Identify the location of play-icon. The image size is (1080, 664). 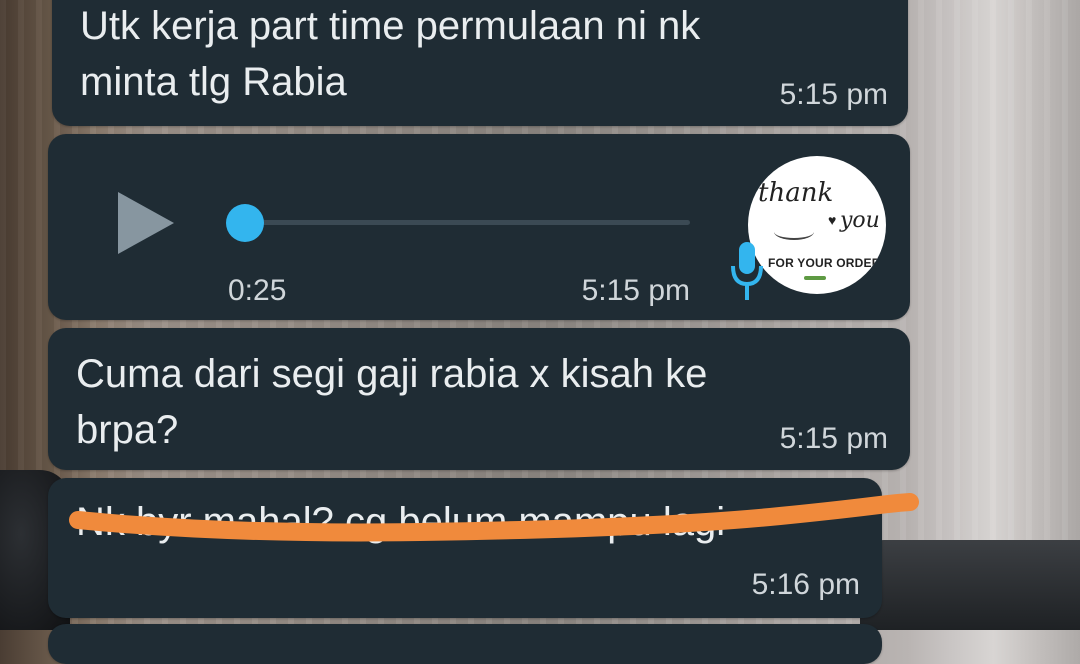
(146, 223).